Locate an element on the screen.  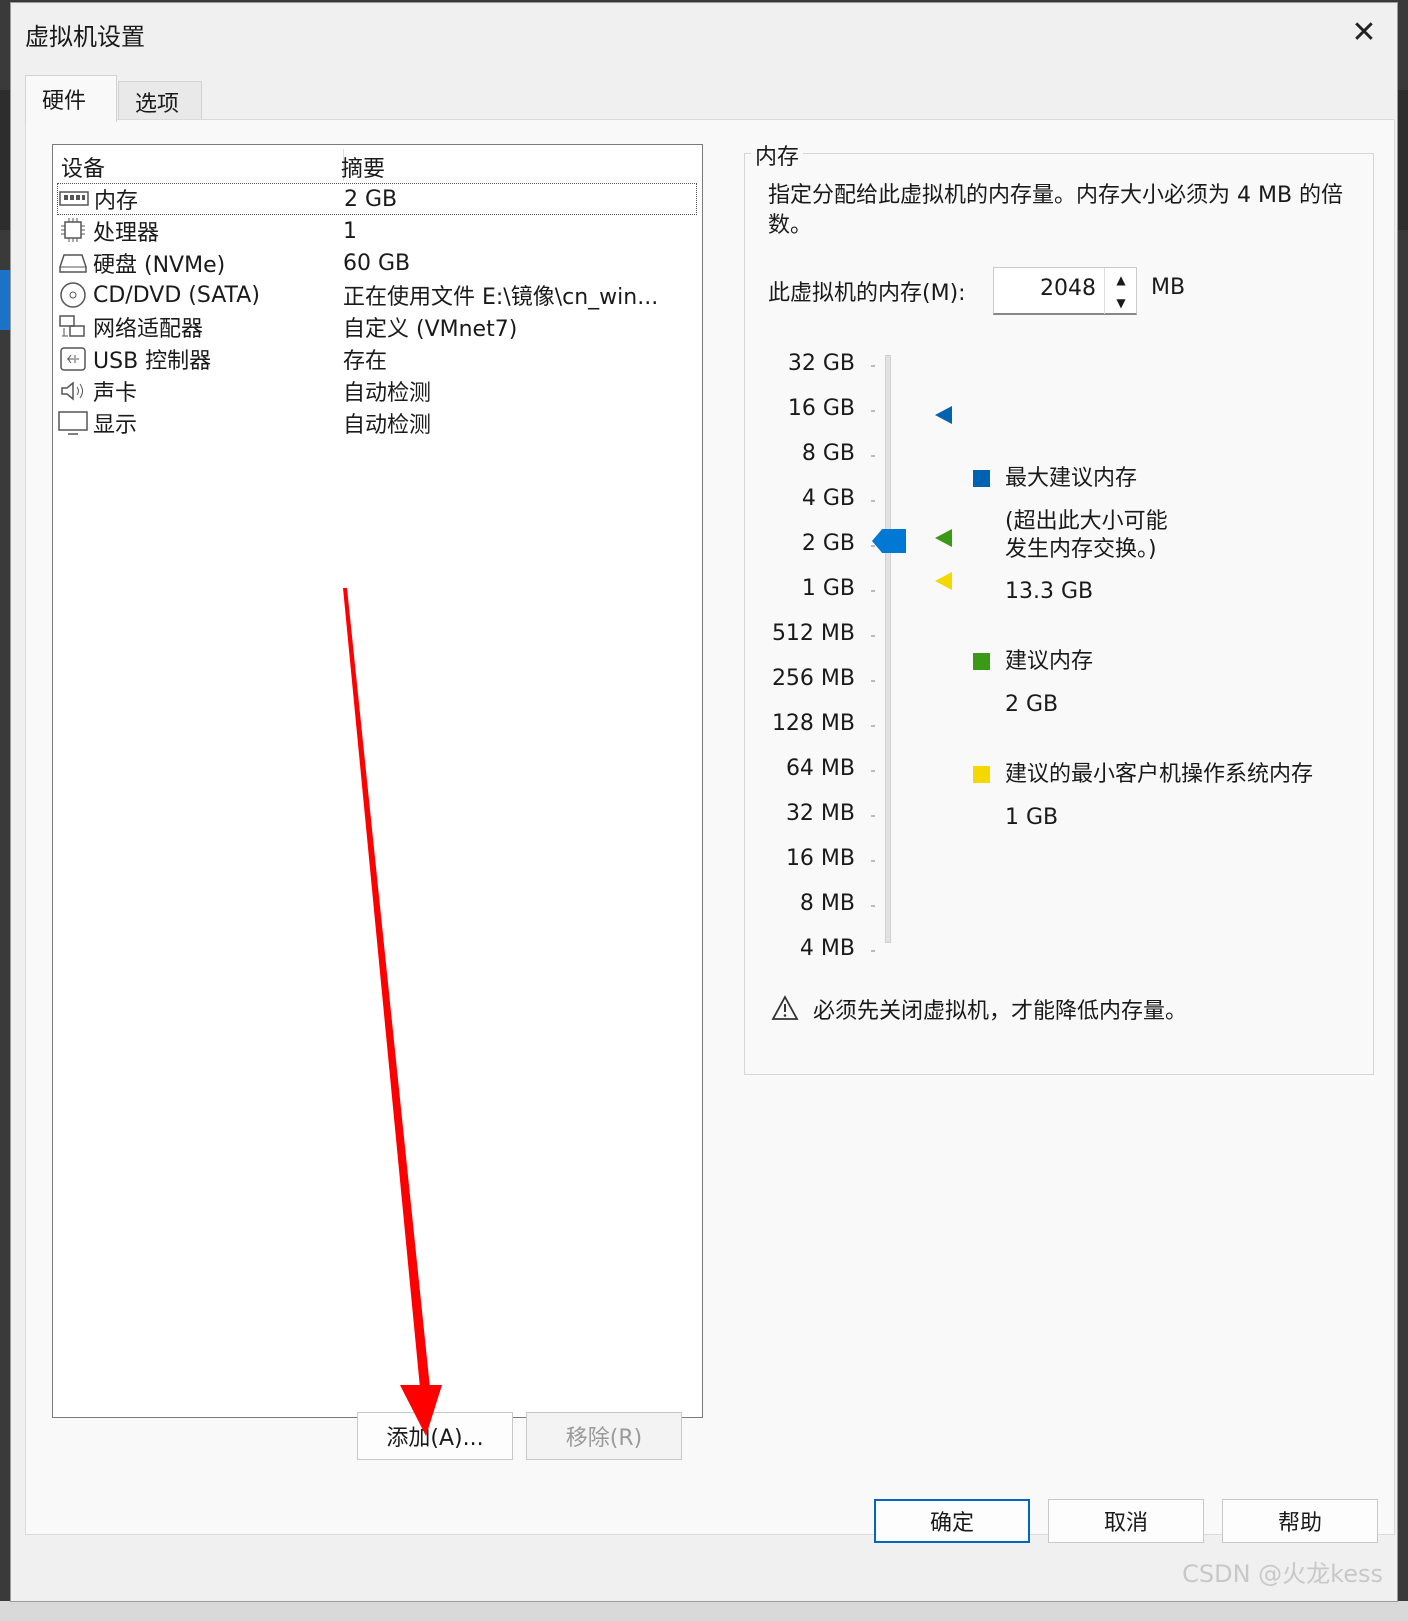
device-name: 显示 is located at coordinates (115, 425).